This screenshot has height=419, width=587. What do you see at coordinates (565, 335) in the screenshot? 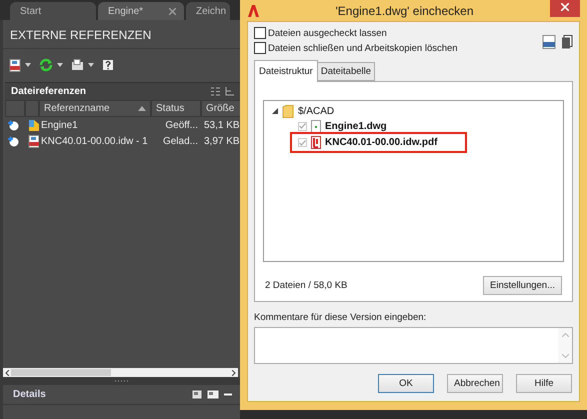
I see `scroll-up-icon` at bounding box center [565, 335].